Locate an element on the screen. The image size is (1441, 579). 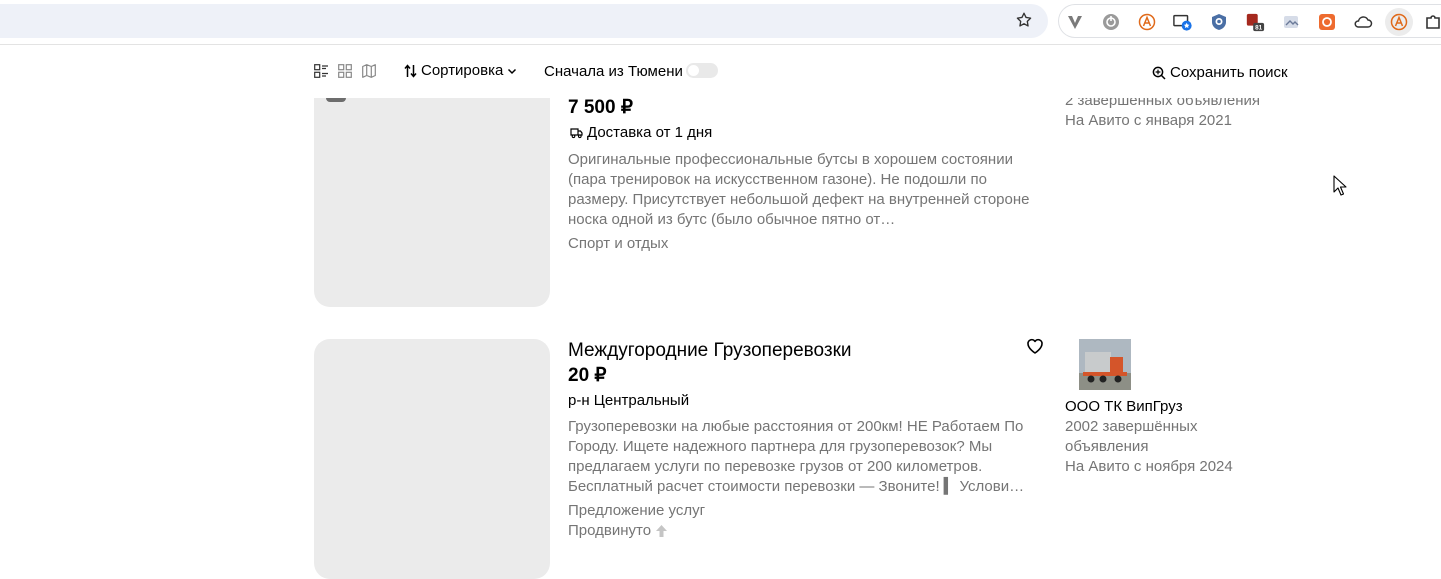
chevron-down-icon is located at coordinates (512, 71).